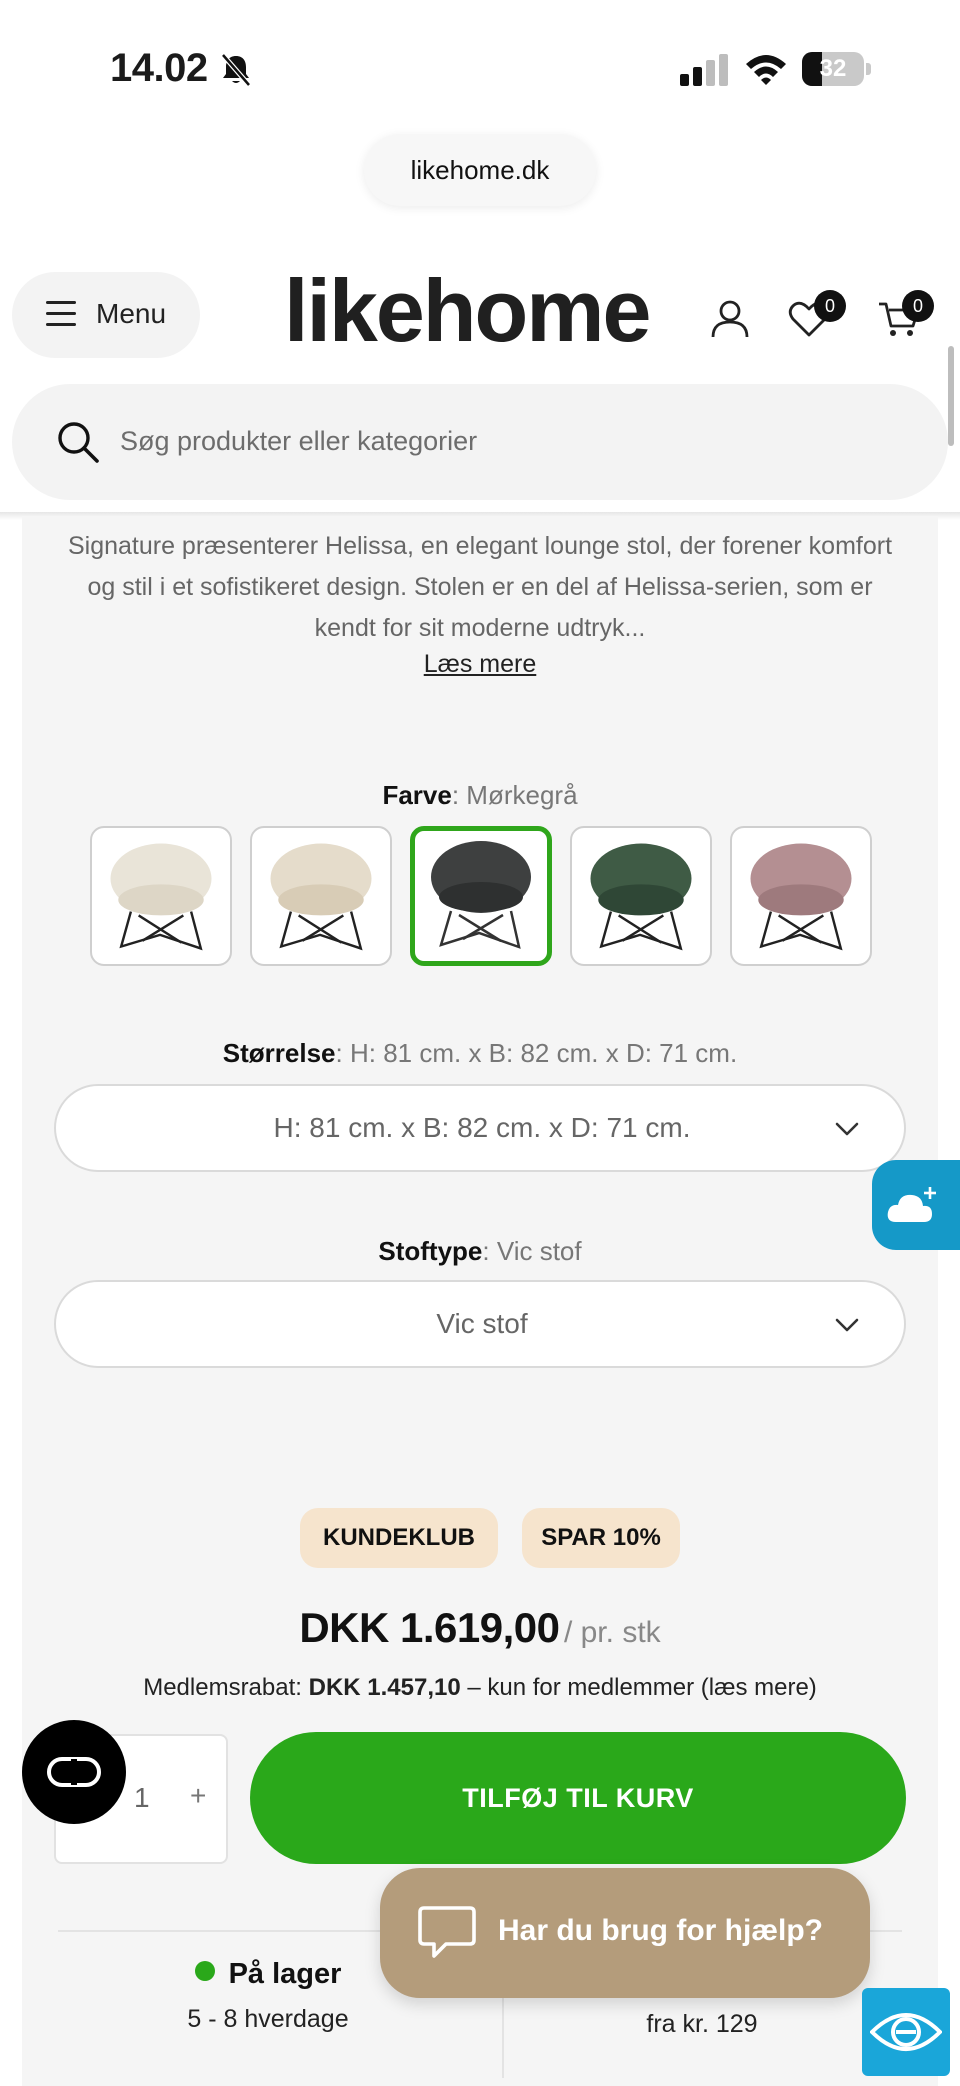 Image resolution: width=960 pixels, height=2086 pixels. I want to click on menu-label: Menu, so click(131, 313).